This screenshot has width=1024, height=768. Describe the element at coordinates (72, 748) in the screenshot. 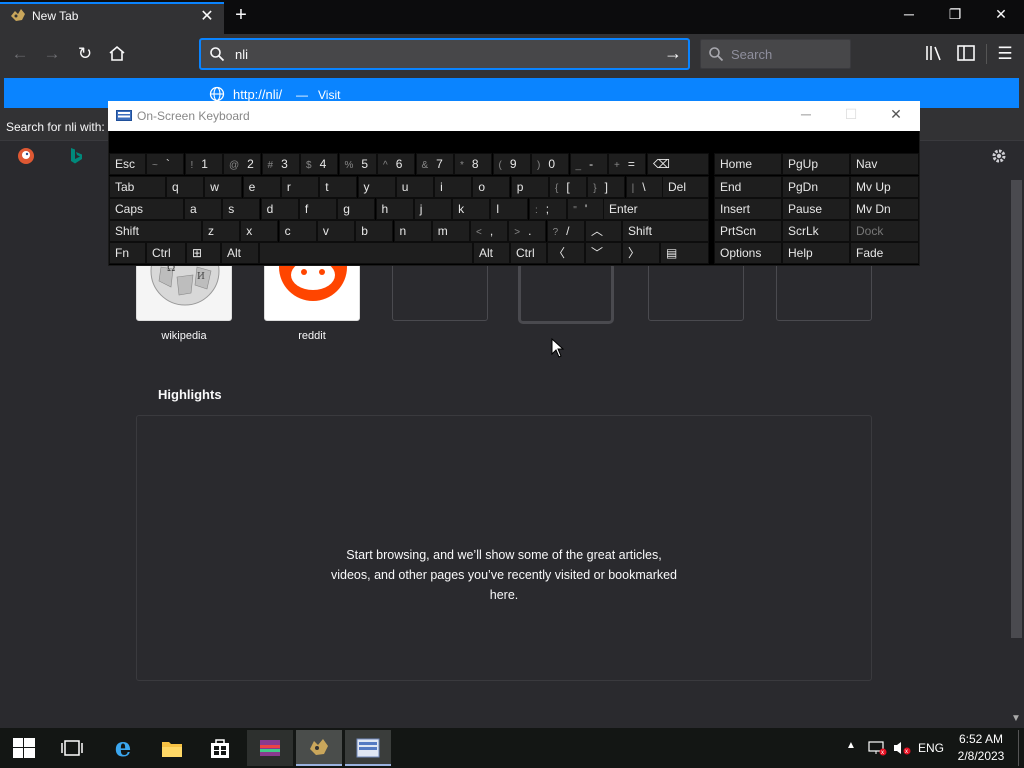

I see `task-view-icon` at that location.